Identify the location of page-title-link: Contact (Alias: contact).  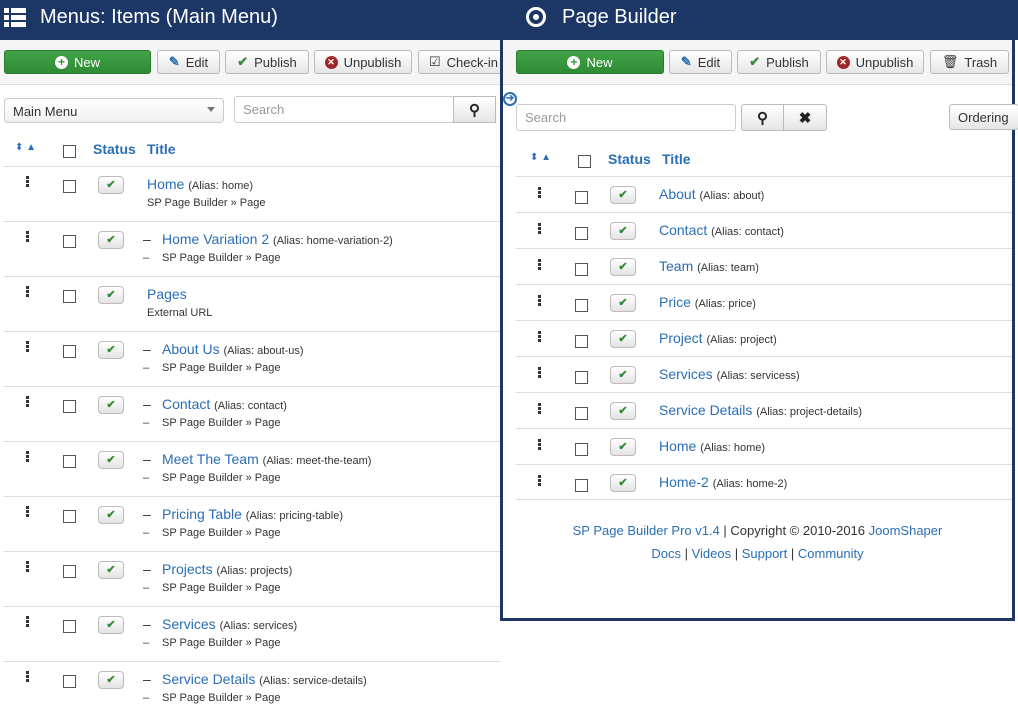
(721, 230).